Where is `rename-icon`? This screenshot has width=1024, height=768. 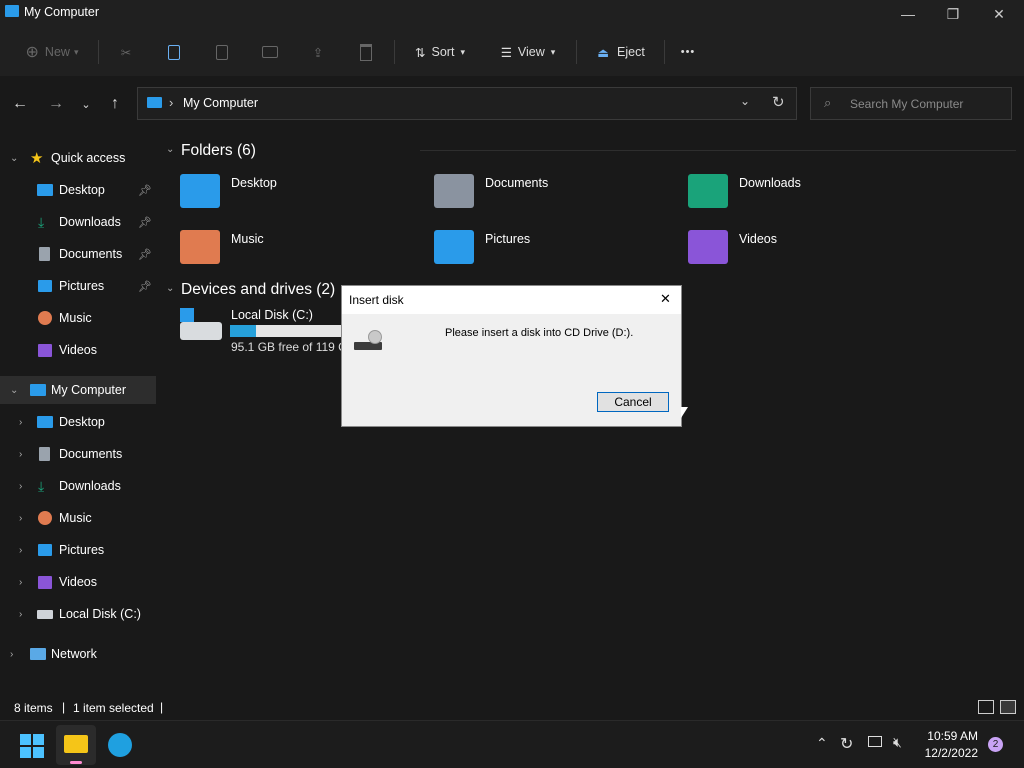 rename-icon is located at coordinates (270, 52).